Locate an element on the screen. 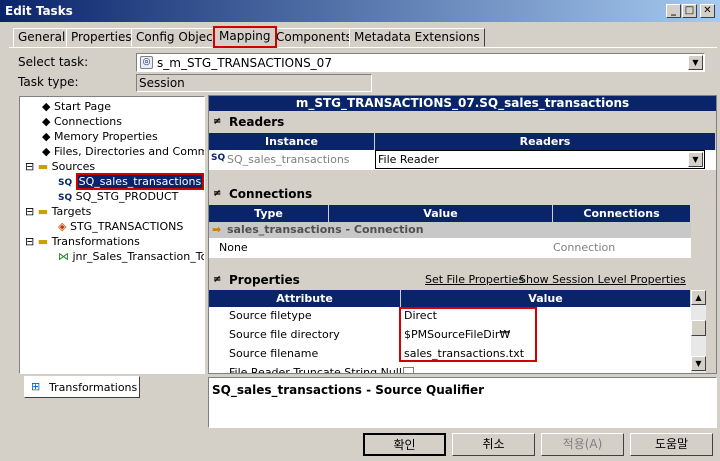 The height and width of the screenshot is (461, 720). tab-divider is located at coordinates (363, 47).